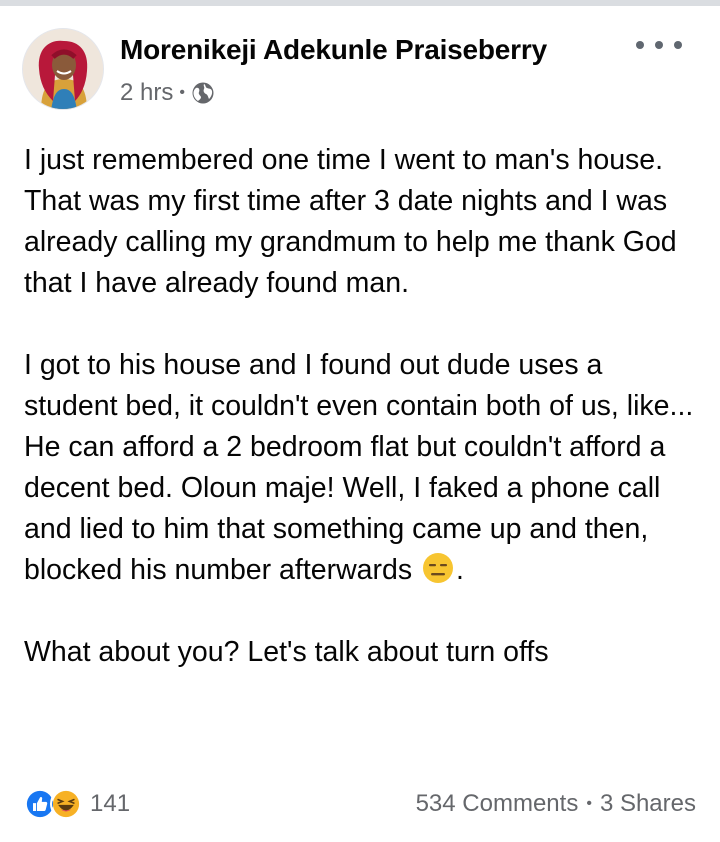 The image size is (720, 842). Describe the element at coordinates (203, 93) in the screenshot. I see `globe-icon` at that location.